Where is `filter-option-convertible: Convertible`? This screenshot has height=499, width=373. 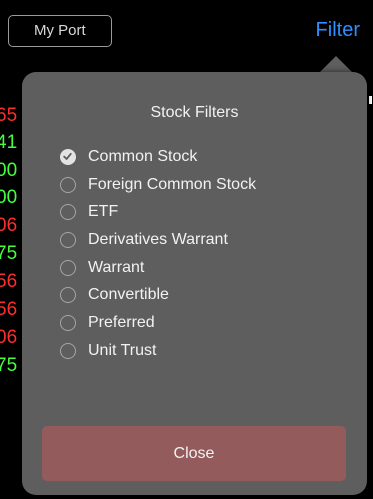 filter-option-convertible: Convertible is located at coordinates (158, 295).